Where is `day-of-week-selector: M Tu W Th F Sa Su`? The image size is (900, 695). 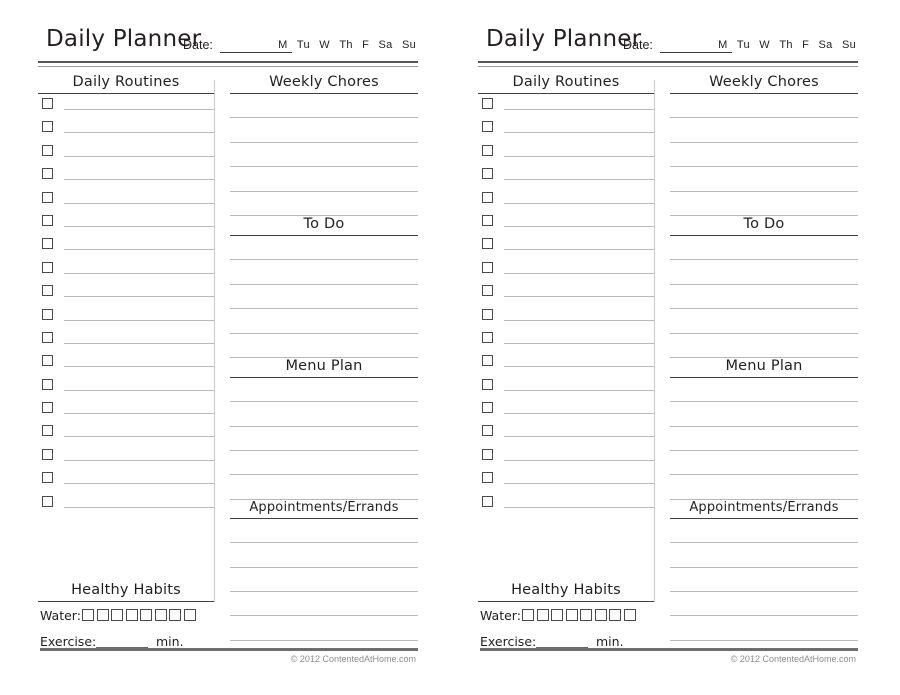
day-of-week-selector: M Tu W Th F Sa Su is located at coordinates (787, 45).